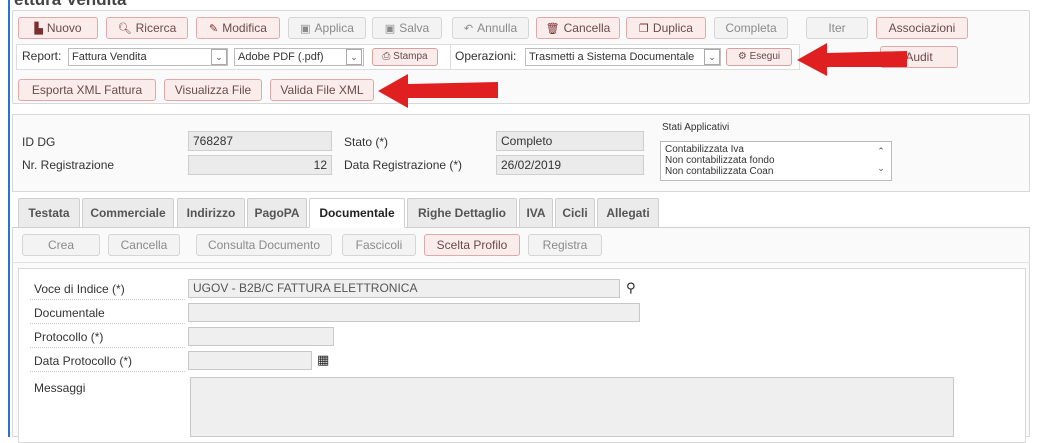 The width and height of the screenshot is (1040, 443). I want to click on salva-button: ▣ Salva, so click(407, 28).